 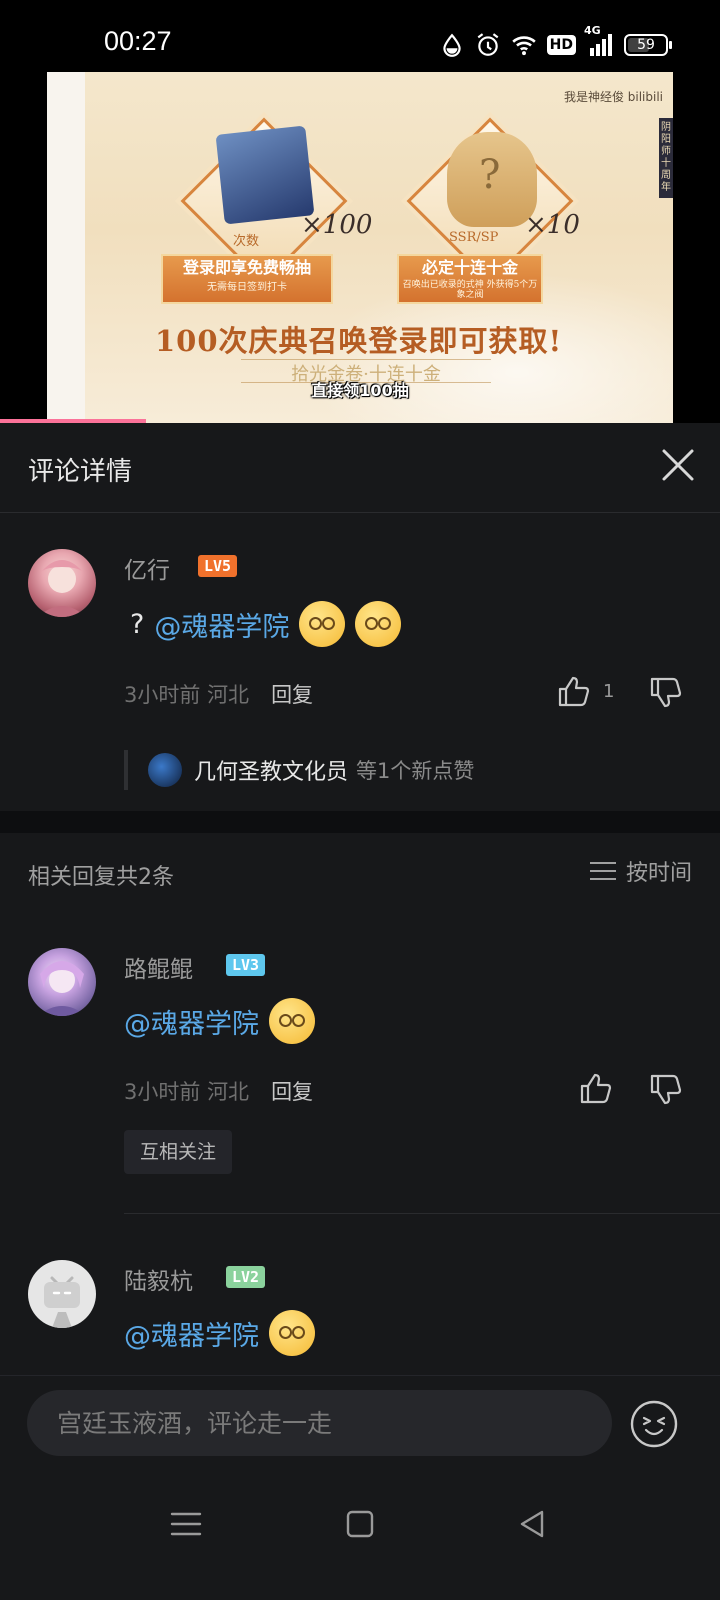 What do you see at coordinates (451, 45) in the screenshot?
I see `drop-icon` at bounding box center [451, 45].